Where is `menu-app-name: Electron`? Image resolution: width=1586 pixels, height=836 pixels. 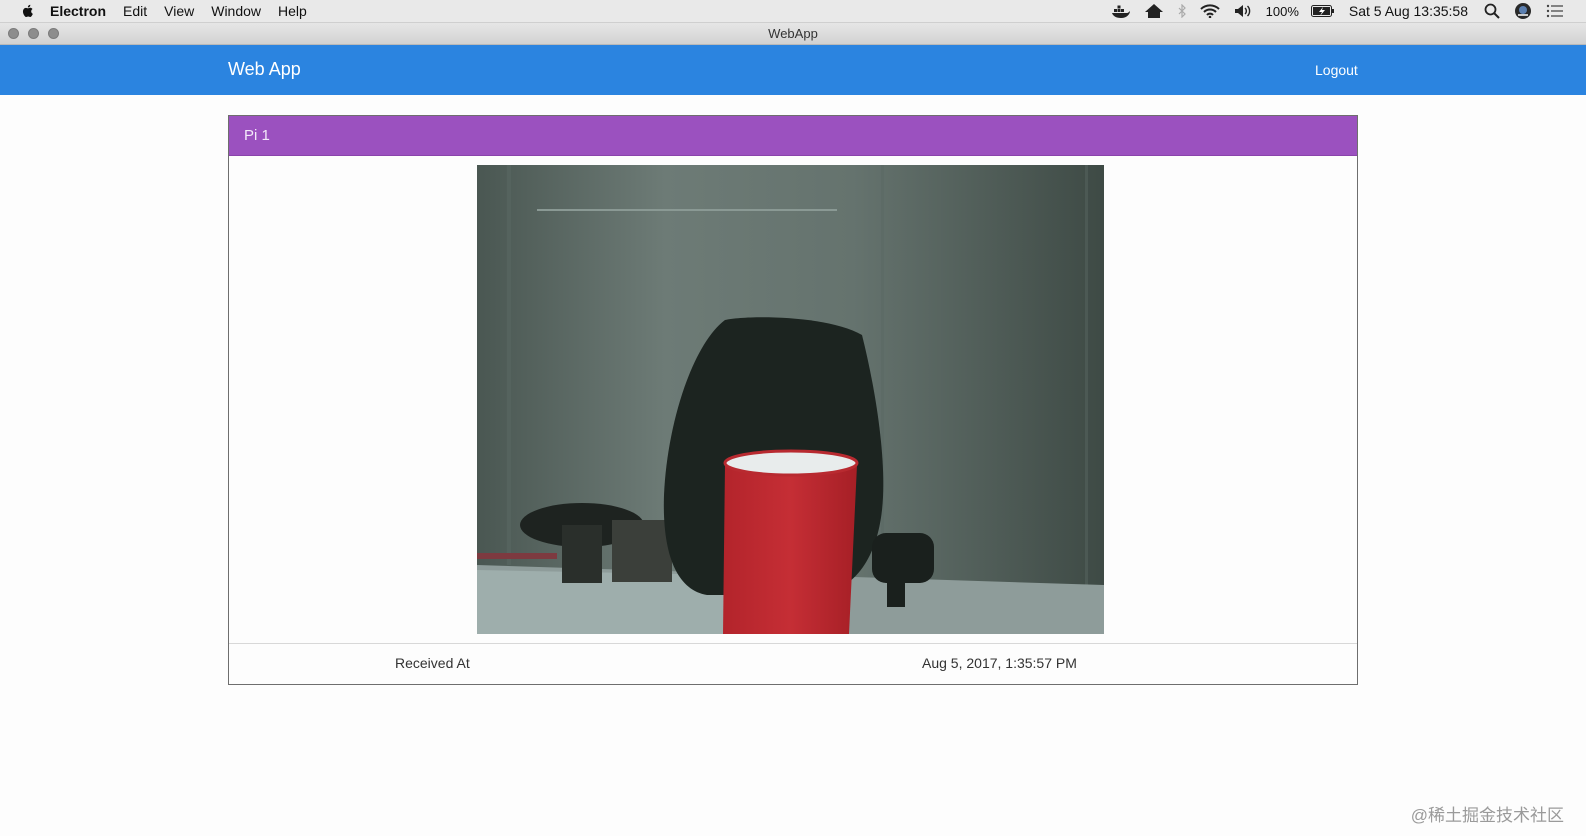 menu-app-name: Electron is located at coordinates (78, 11).